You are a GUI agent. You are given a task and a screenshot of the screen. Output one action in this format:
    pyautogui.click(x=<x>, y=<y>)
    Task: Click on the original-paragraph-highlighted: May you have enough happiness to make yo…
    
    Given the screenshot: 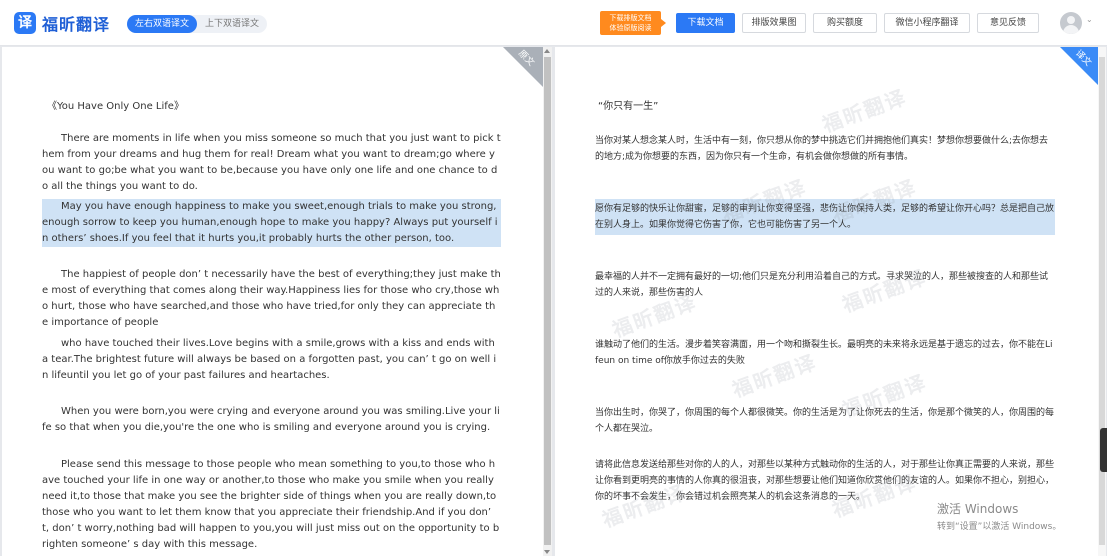 What is the action you would take?
    pyautogui.click(x=271, y=223)
    